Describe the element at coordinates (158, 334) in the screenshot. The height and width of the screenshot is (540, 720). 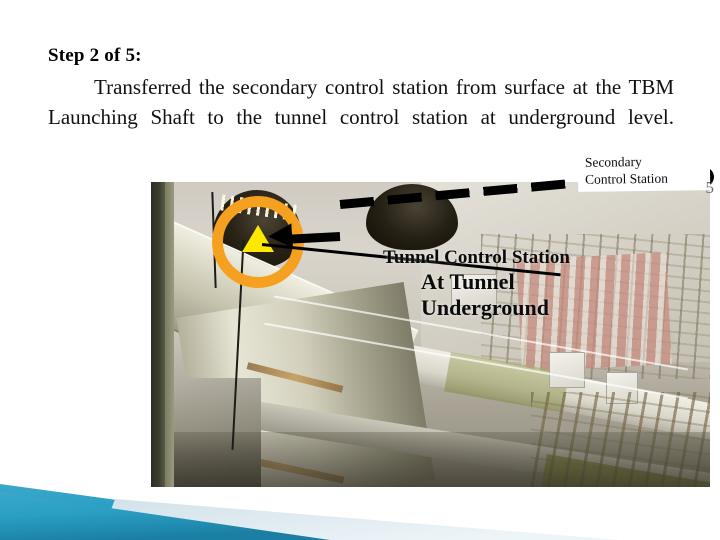
I see `photo-left-frame-edge` at that location.